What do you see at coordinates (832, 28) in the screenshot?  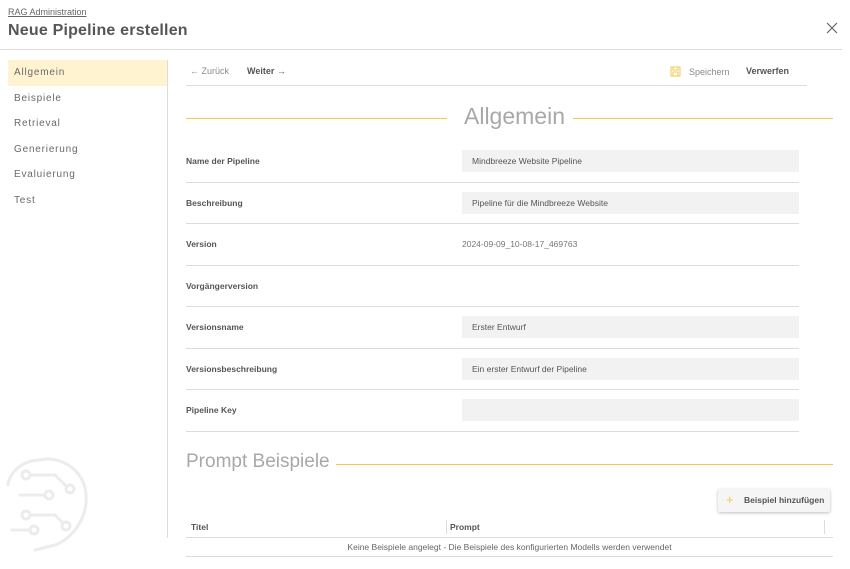 I see `close-icon` at bounding box center [832, 28].